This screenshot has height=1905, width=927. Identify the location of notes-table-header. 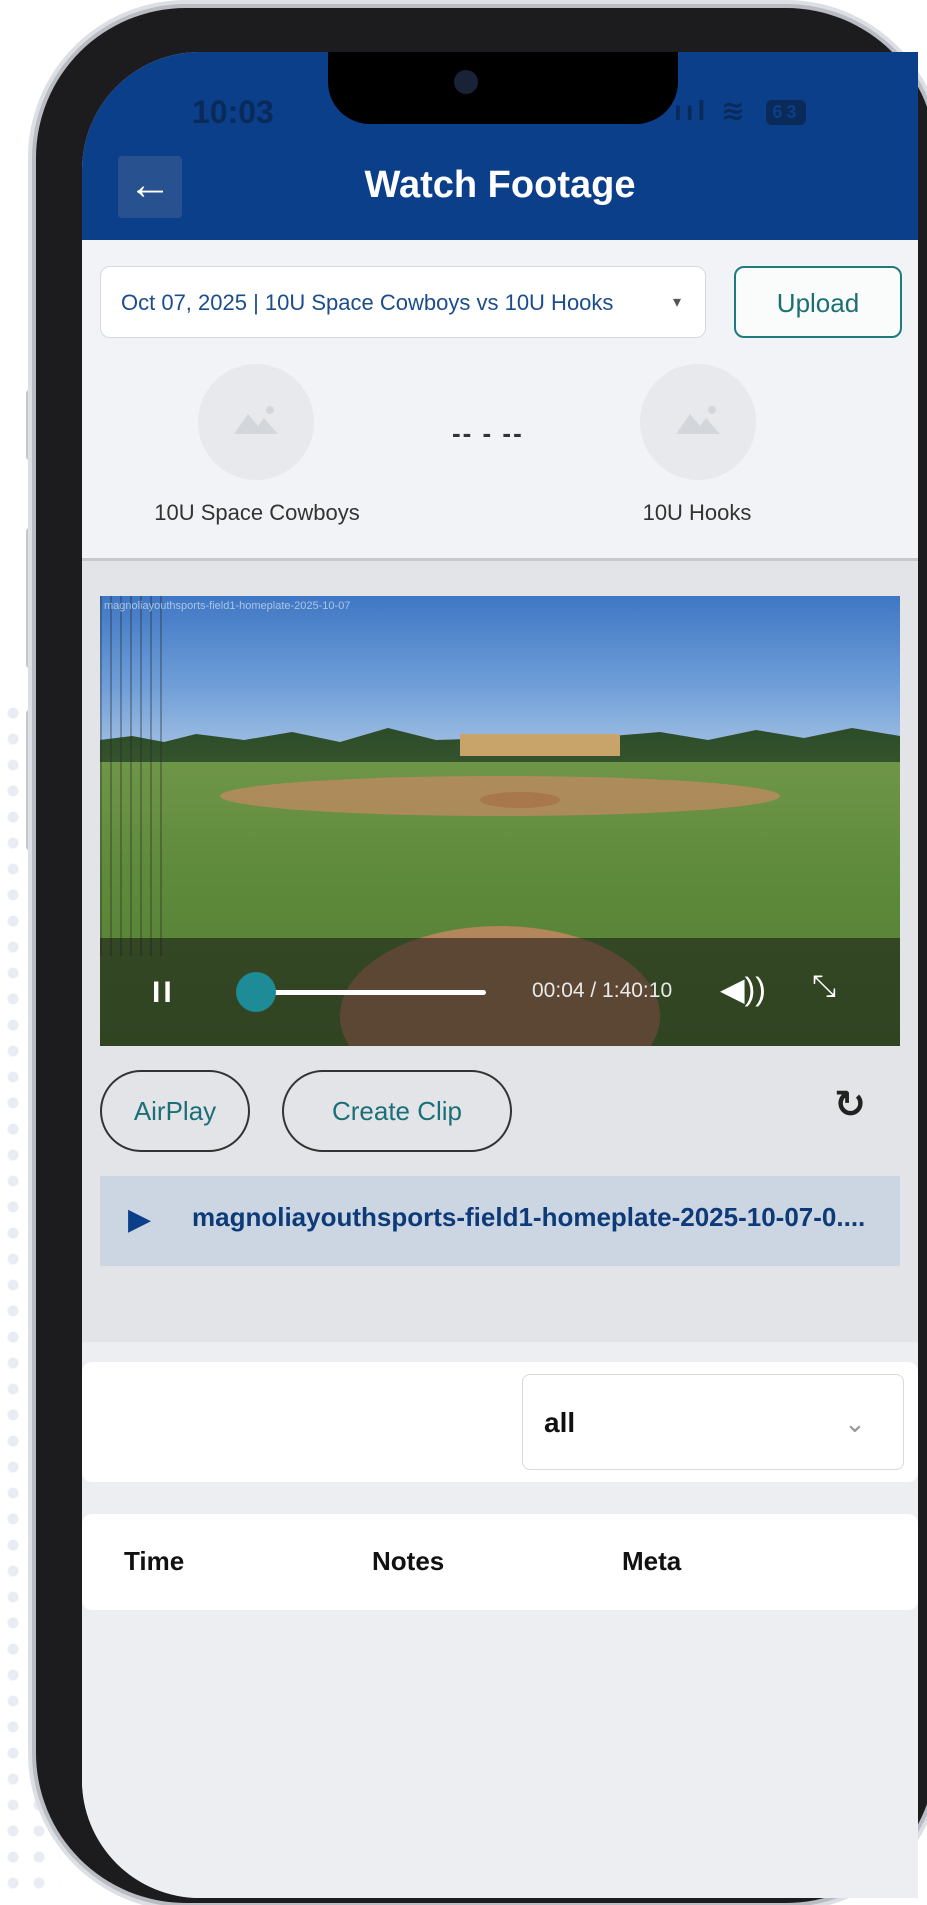
(500, 1562).